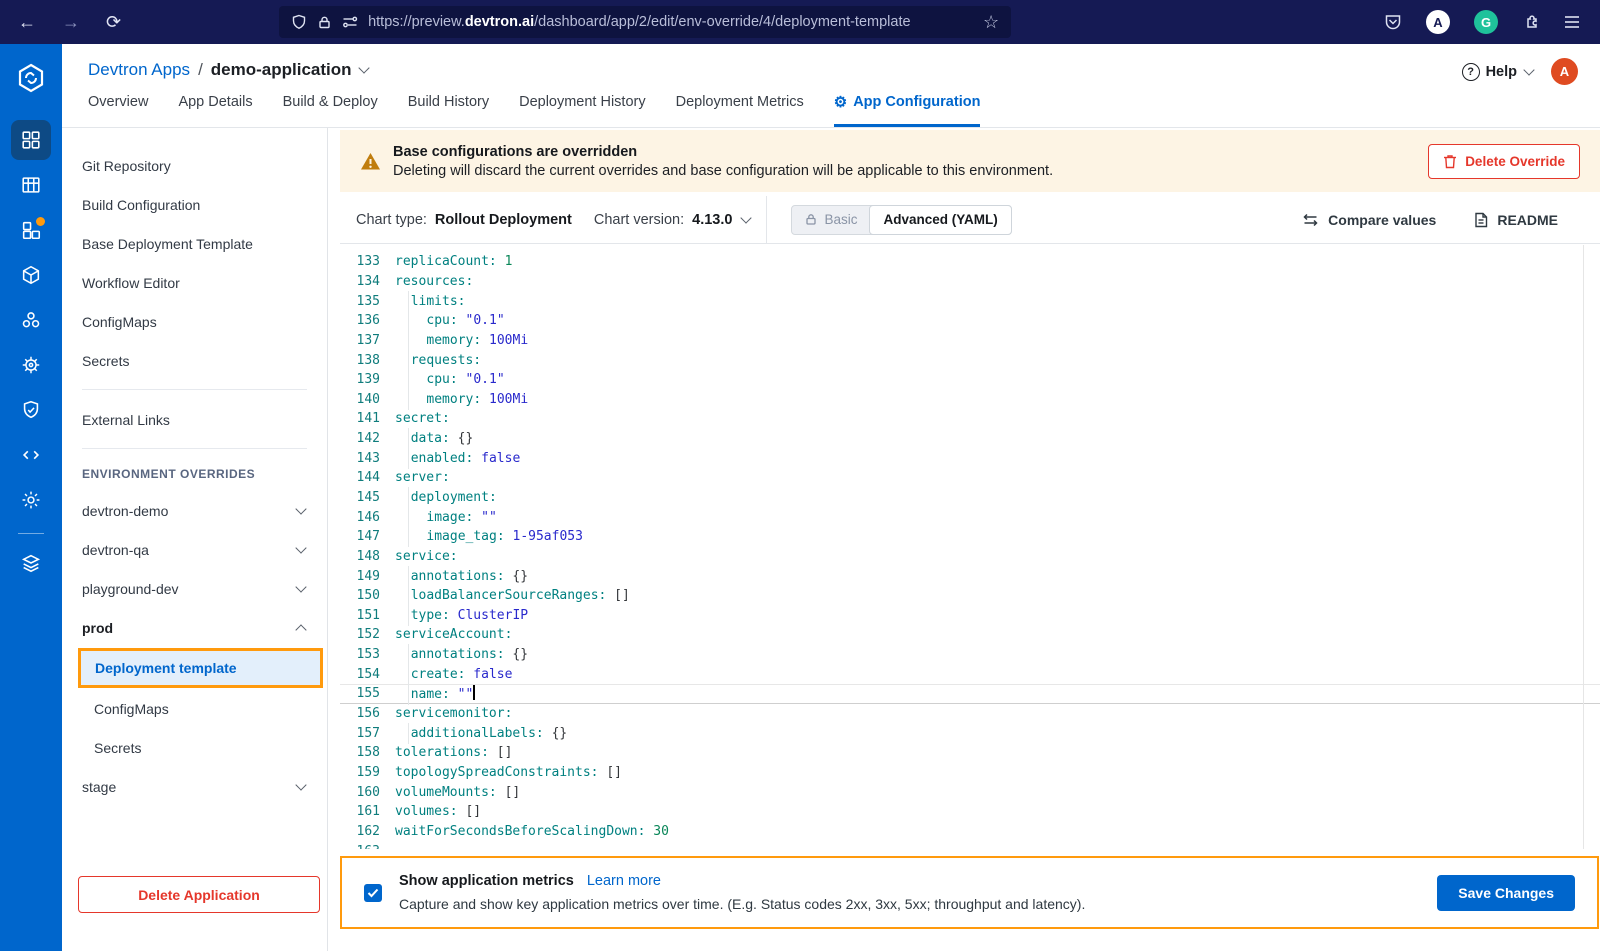  I want to click on rail-settings-gear-icon, so click(31, 500).